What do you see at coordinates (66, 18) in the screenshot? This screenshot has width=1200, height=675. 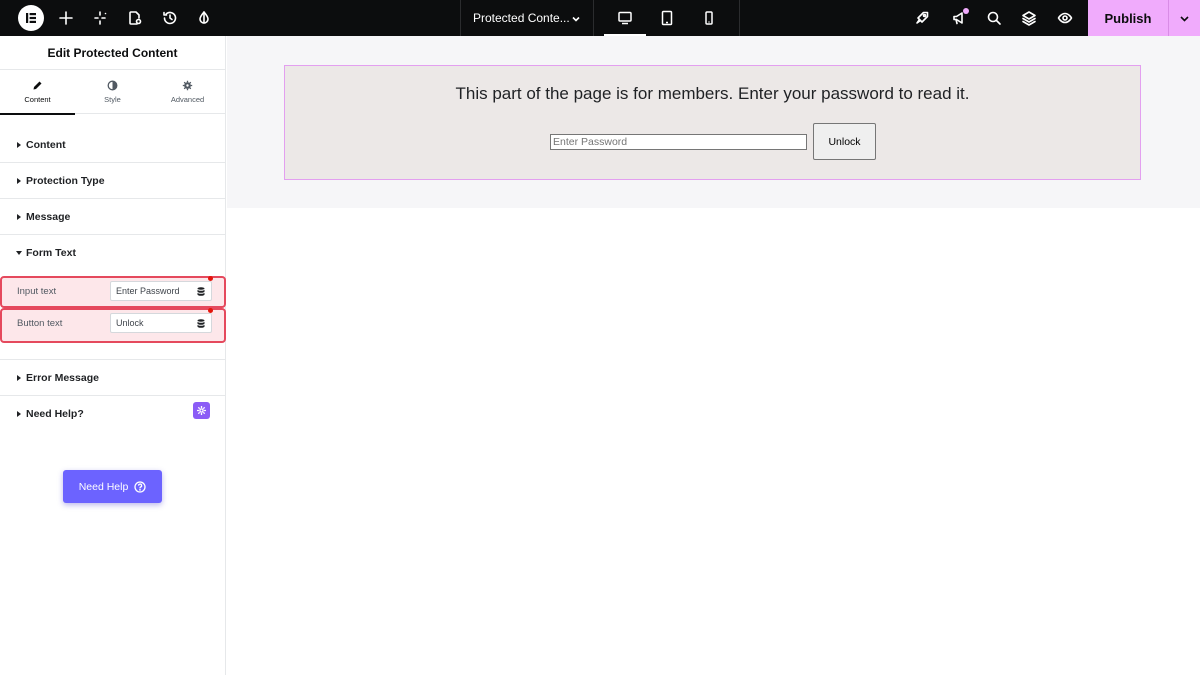 I see `plus-icon` at bounding box center [66, 18].